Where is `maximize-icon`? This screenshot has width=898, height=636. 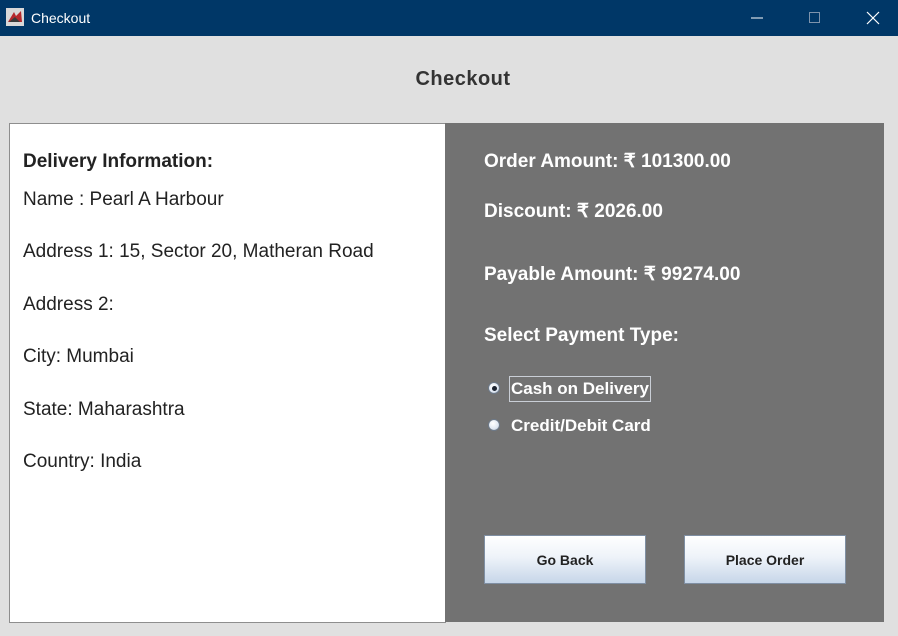
maximize-icon is located at coordinates (814, 17).